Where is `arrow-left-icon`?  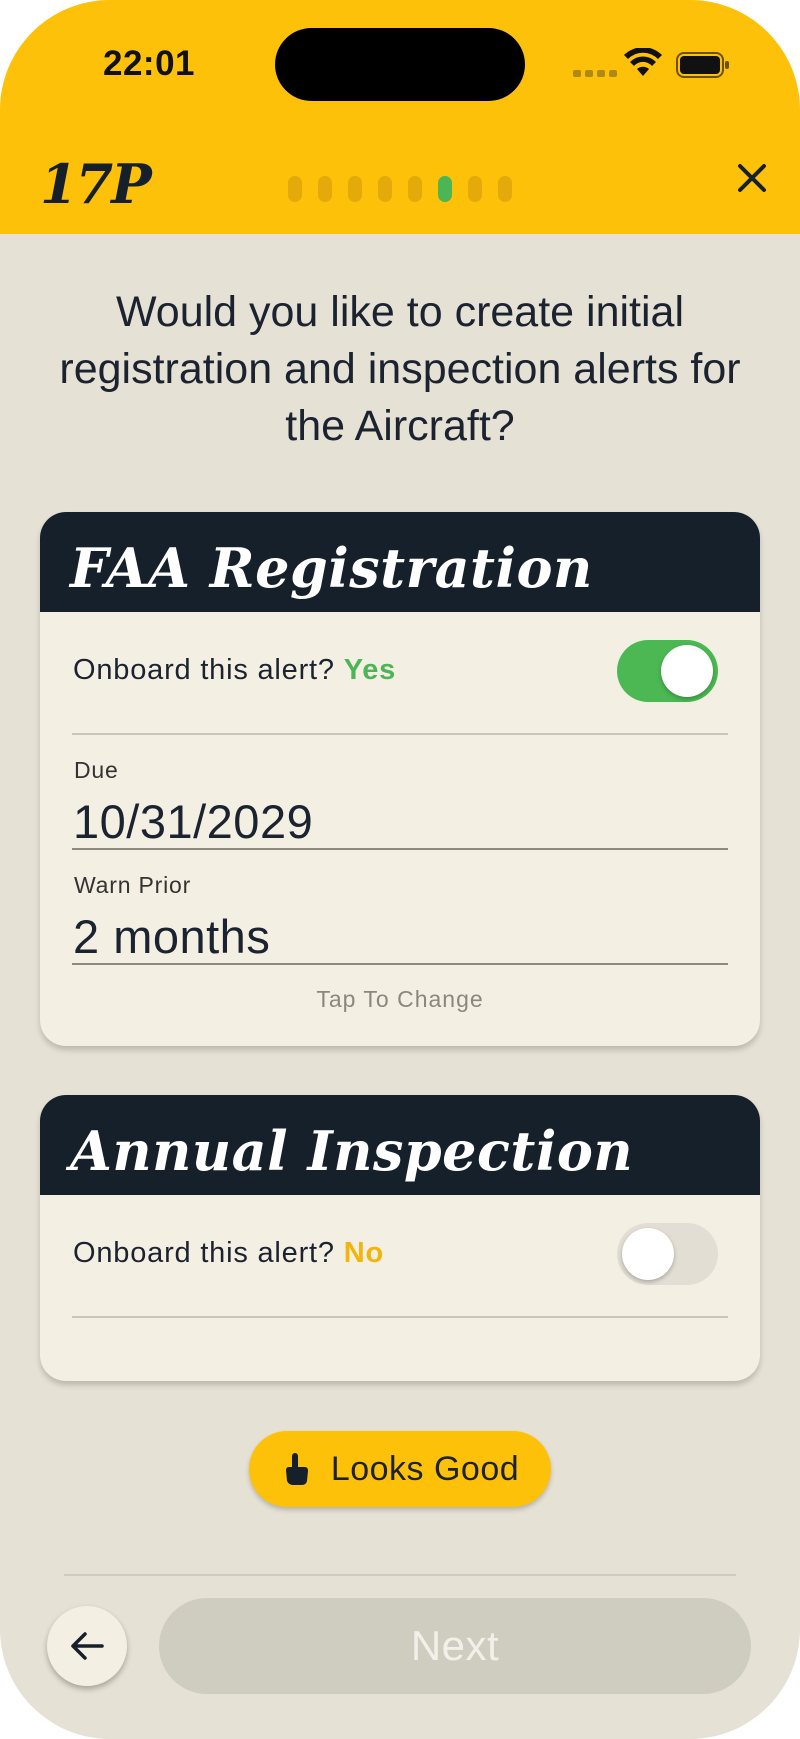 arrow-left-icon is located at coordinates (87, 1646).